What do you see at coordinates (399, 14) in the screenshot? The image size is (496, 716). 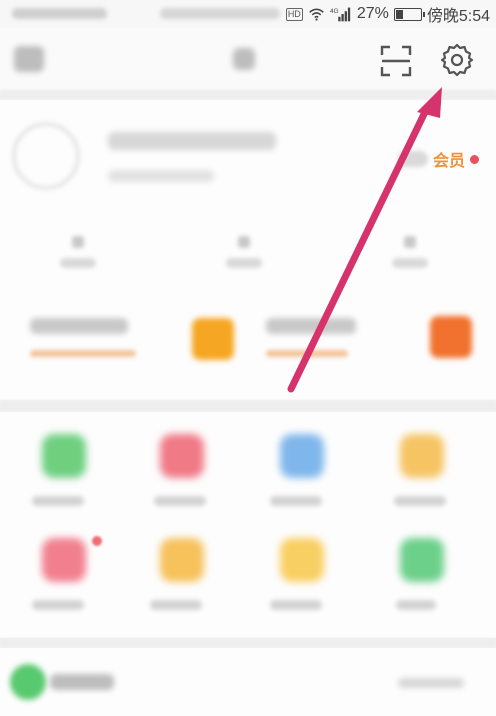 I see `battery-fill` at bounding box center [399, 14].